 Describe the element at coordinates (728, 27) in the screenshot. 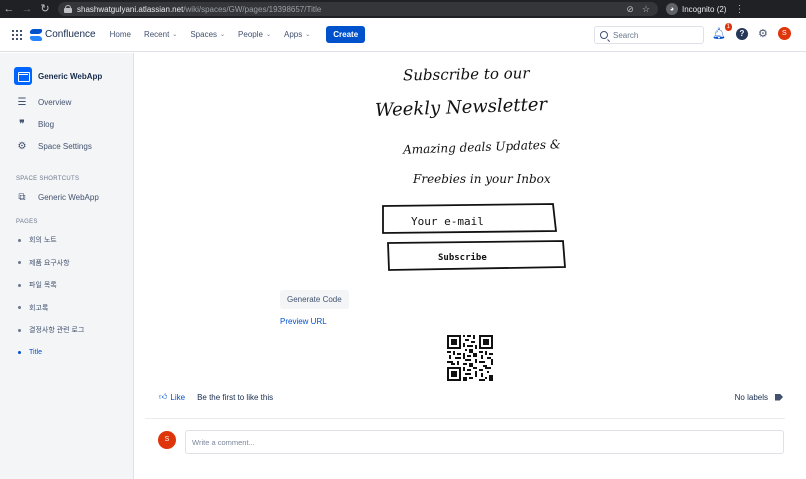

I see `notification-count-badge: 1` at that location.